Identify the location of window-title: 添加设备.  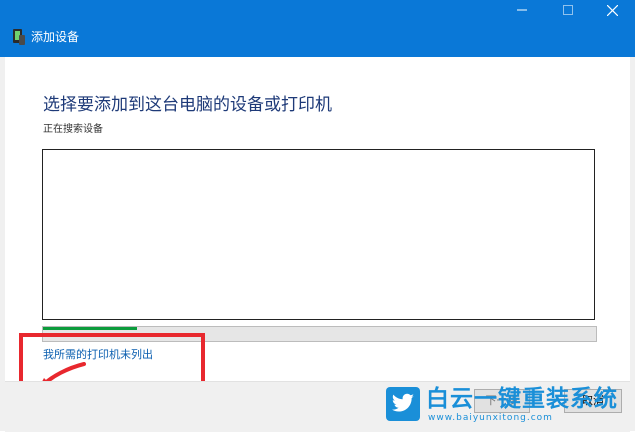
(55, 37).